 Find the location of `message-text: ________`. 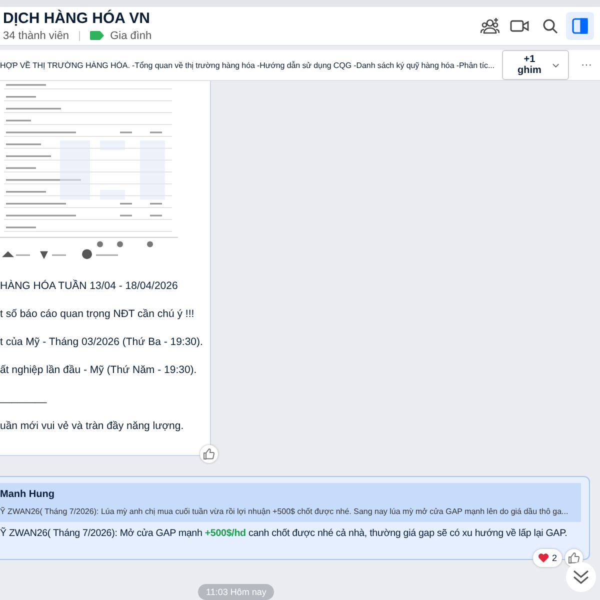

message-text: ________ is located at coordinates (23, 398).